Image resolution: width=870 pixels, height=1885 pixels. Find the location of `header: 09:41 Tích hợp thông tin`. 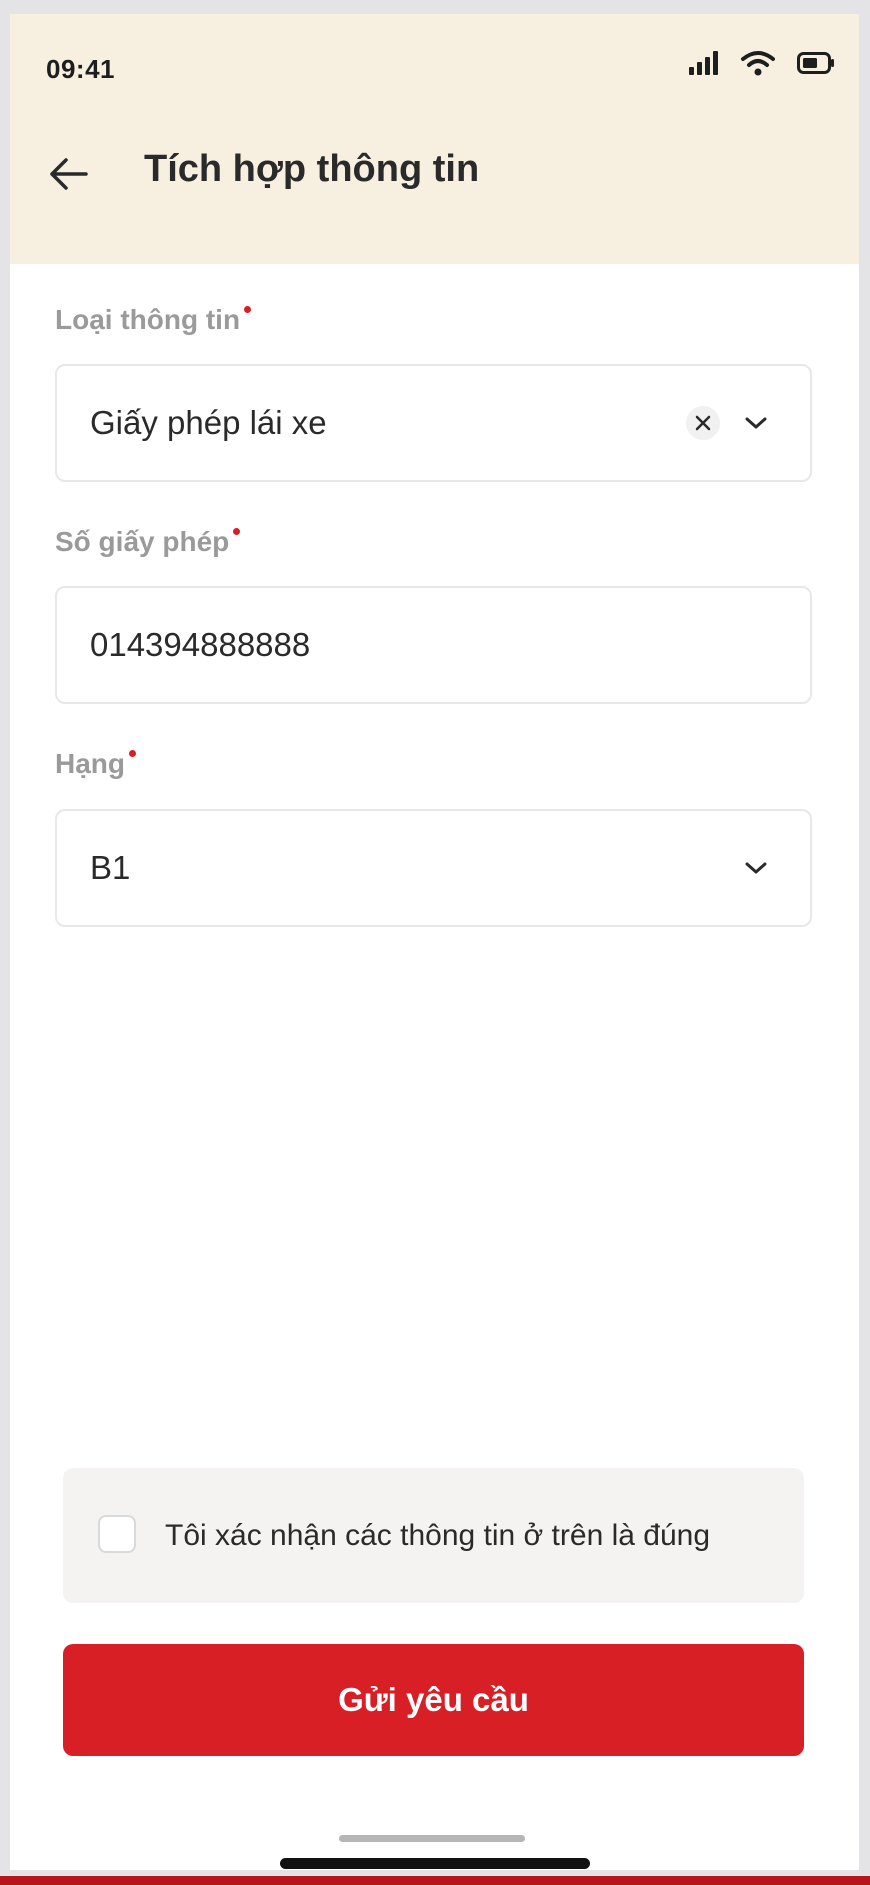

header: 09:41 Tích hợp thông tin is located at coordinates (434, 139).